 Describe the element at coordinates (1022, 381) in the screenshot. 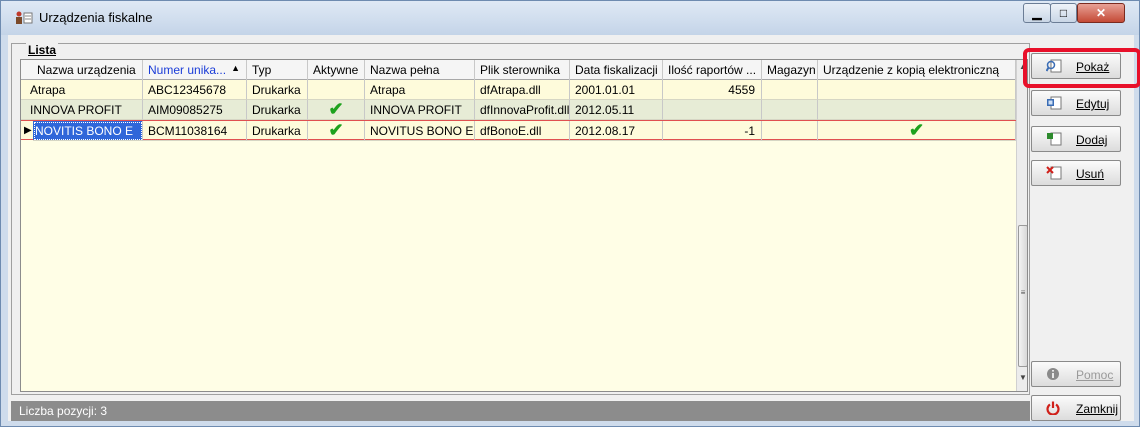

I see `scroll-down-icon: ▼` at that location.